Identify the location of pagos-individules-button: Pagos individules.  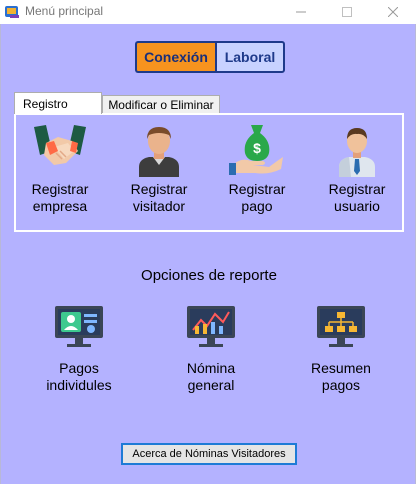
(79, 347).